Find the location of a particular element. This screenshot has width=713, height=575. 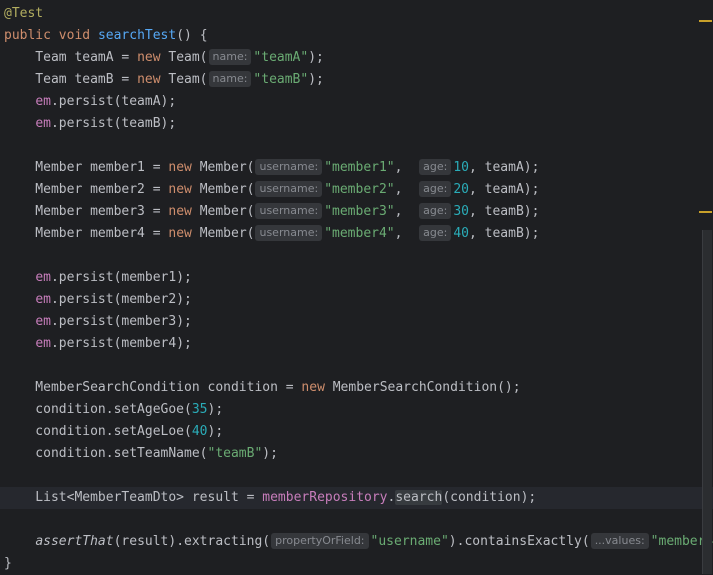

code-token: .persist(member3); is located at coordinates (121, 321).